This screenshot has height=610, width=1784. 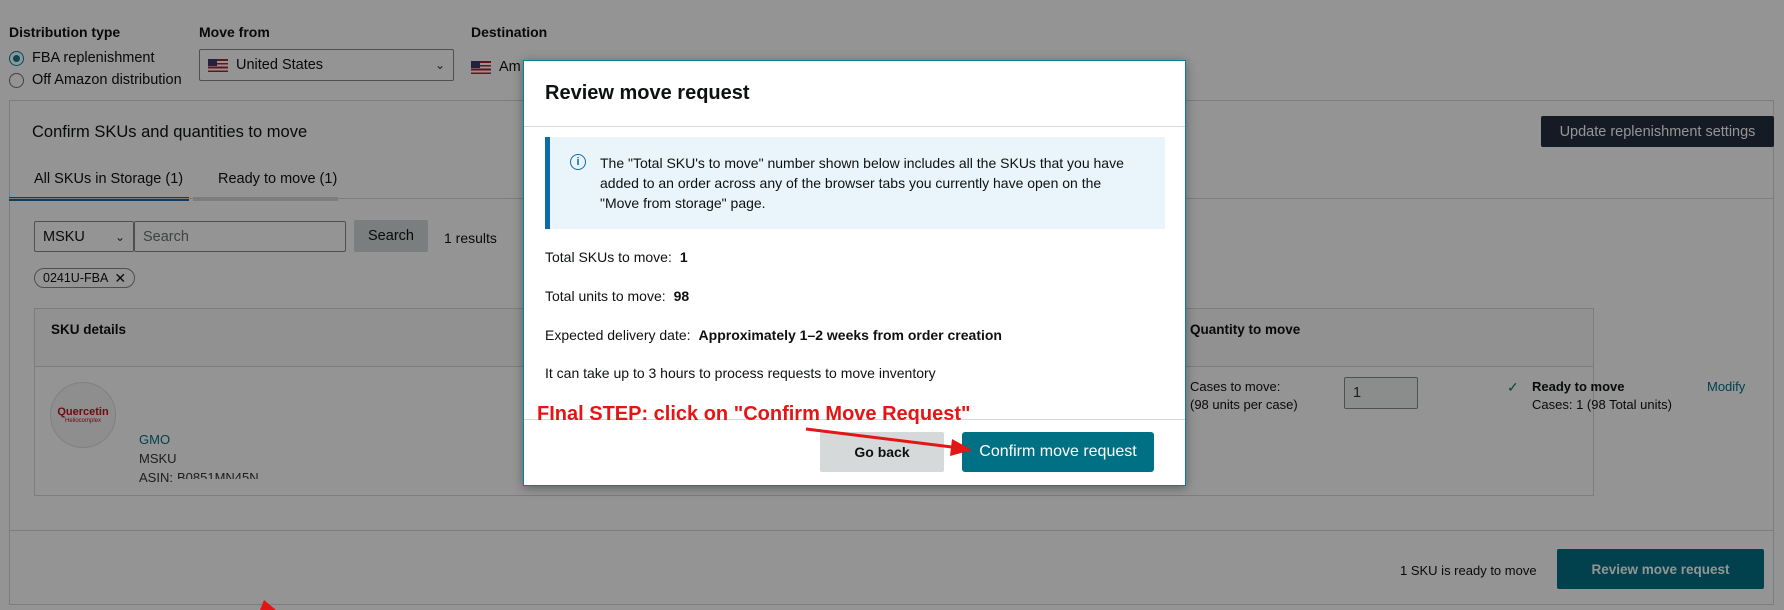 I want to click on total-skus-row: Total SKUs to move: 1, so click(x=616, y=257).